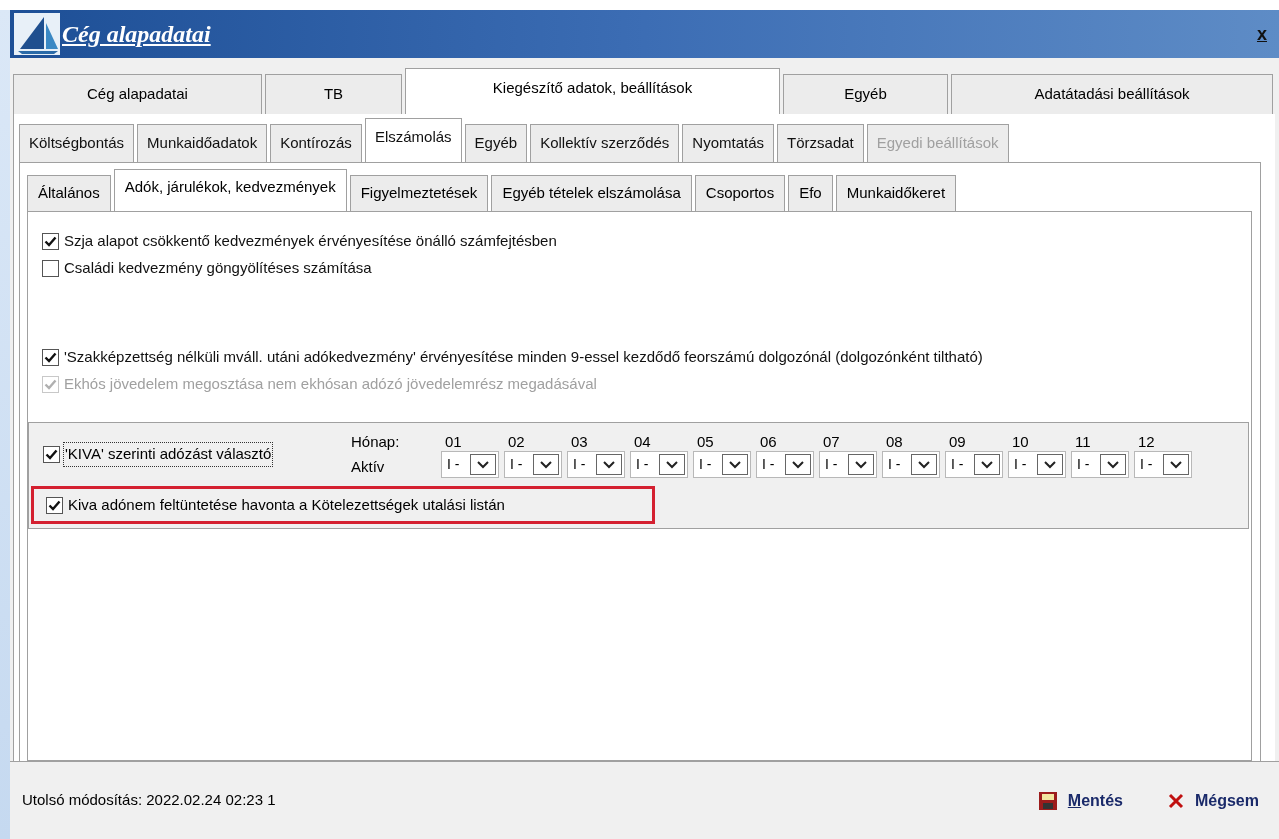 This screenshot has width=1279, height=839. I want to click on month-number: 04, so click(642, 441).